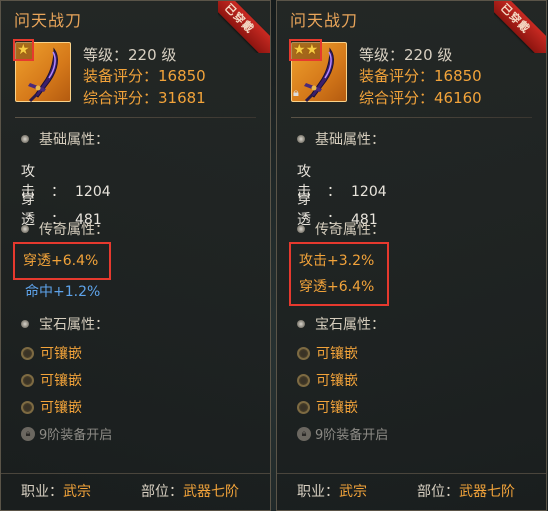  Describe the element at coordinates (420, 98) in the screenshot. I see `total-score: 综合评分：46160` at that location.